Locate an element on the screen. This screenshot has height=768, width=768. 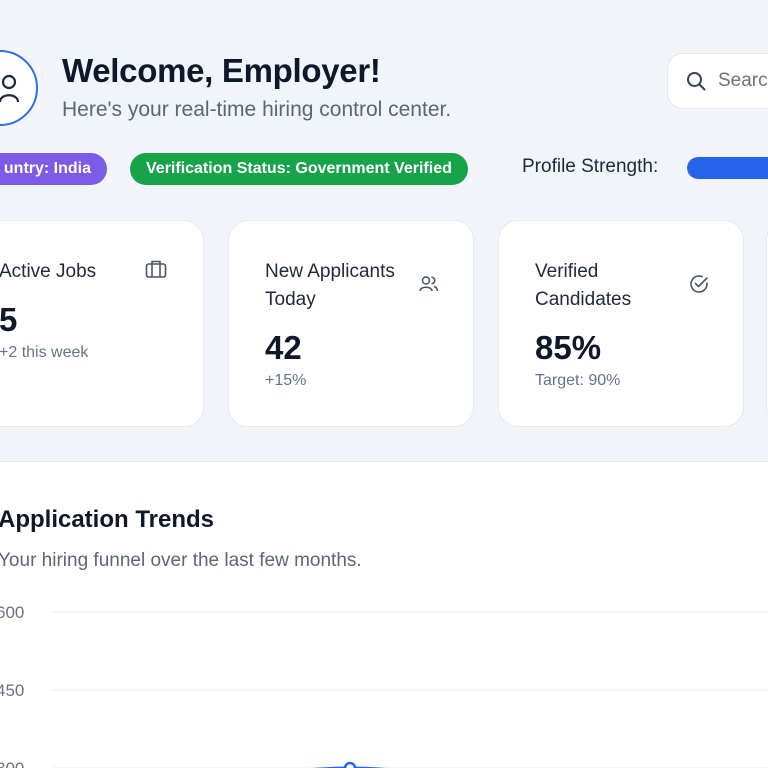
stat-label: Active Jobs is located at coordinates (48, 271).